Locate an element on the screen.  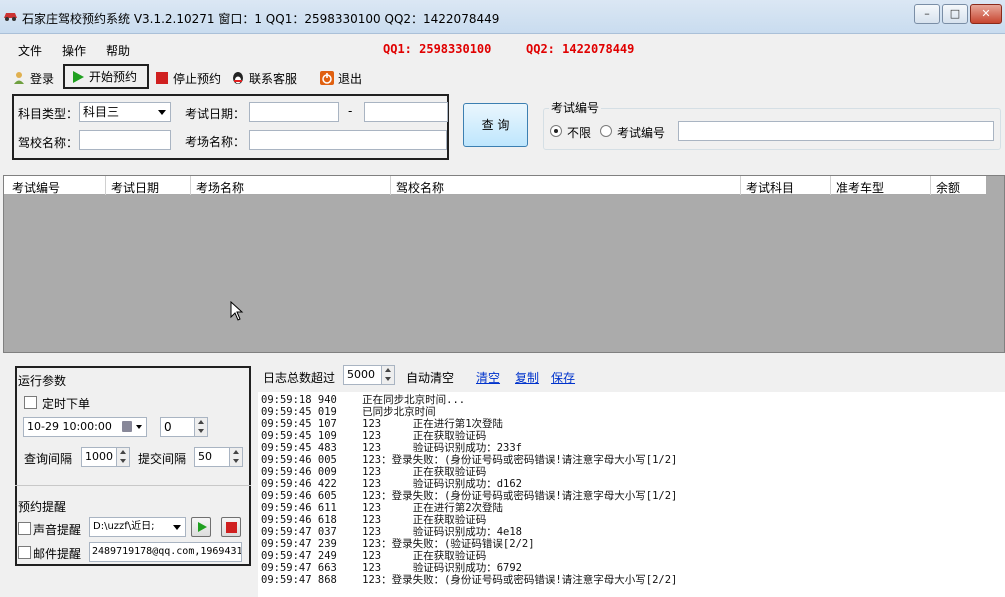
seconds-spinner: 0 is located at coordinates (184, 427).